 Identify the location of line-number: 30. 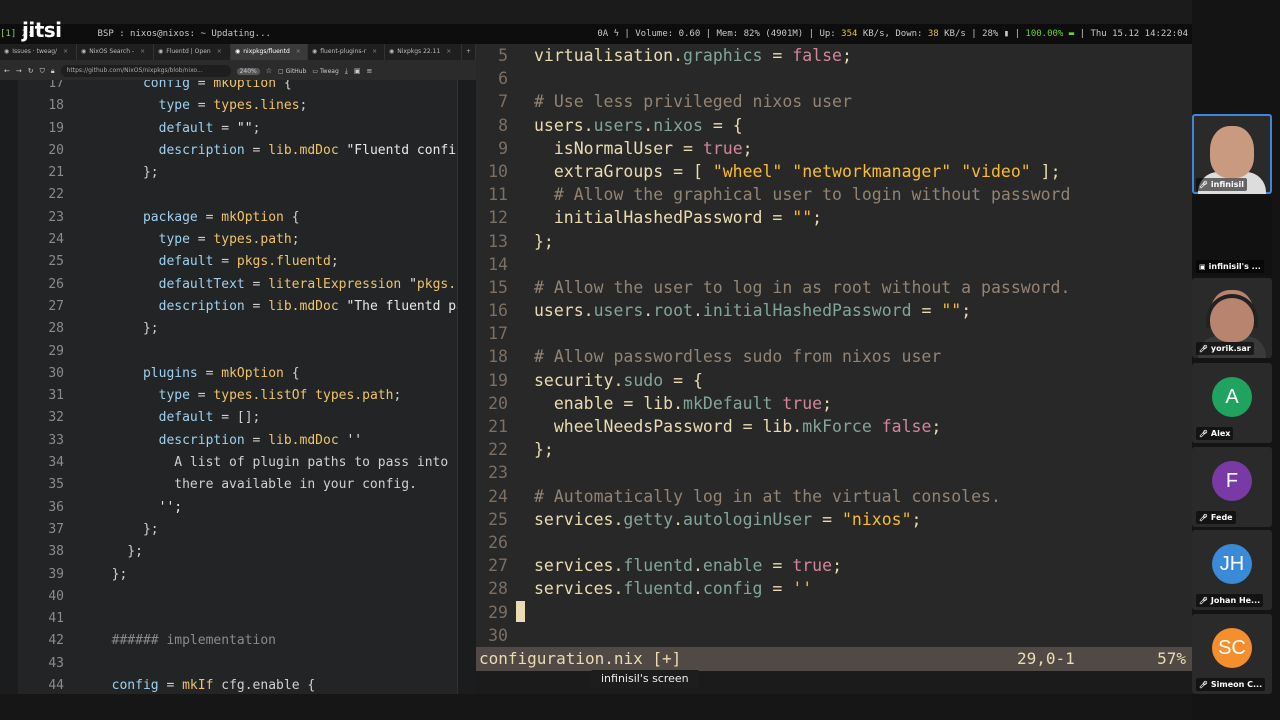
(44, 374).